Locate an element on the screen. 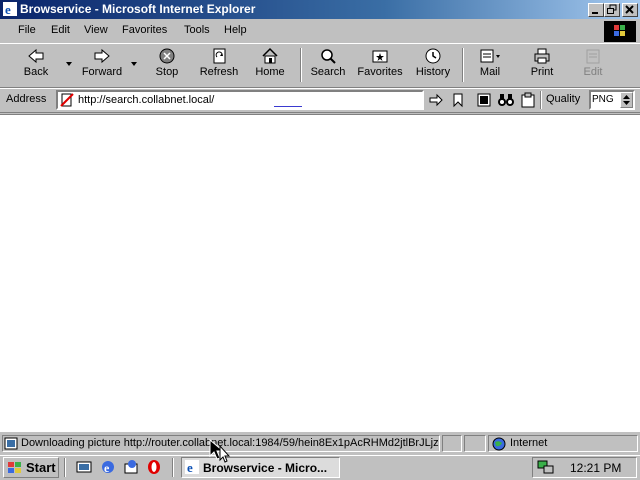  windows-logo-icon is located at coordinates (619, 30).